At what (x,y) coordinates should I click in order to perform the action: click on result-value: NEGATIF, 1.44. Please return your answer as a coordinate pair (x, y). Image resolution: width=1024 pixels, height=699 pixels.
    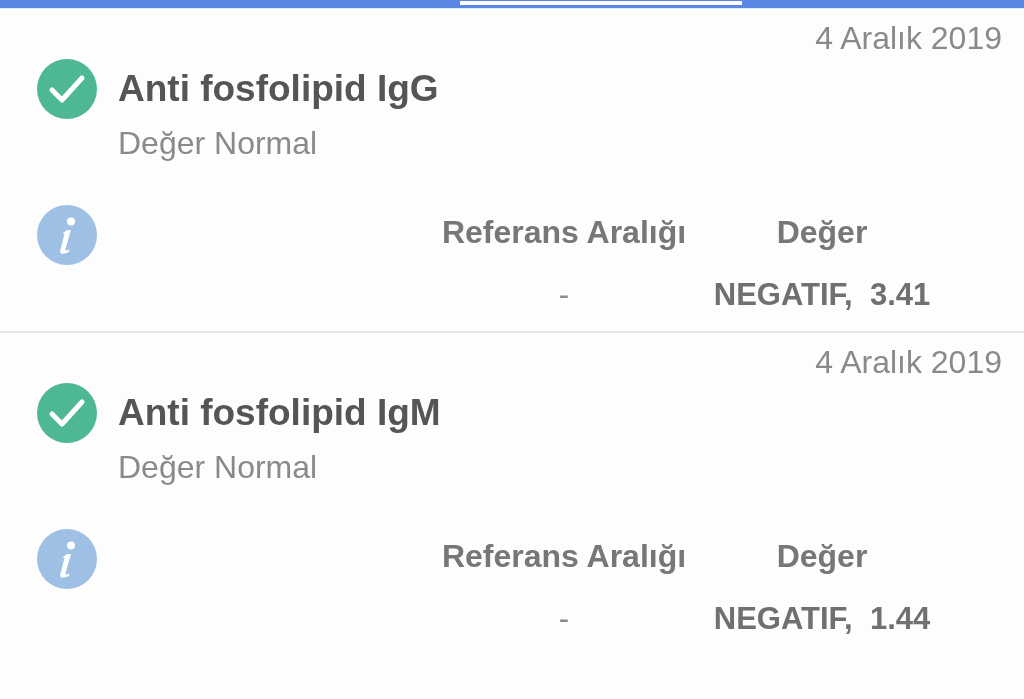
    Looking at the image, I should click on (822, 619).